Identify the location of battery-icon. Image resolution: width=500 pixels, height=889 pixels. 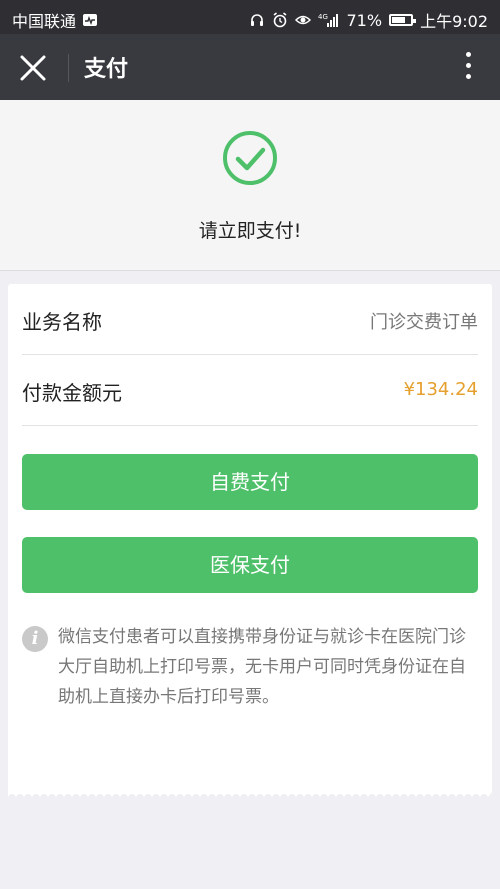
(403, 20).